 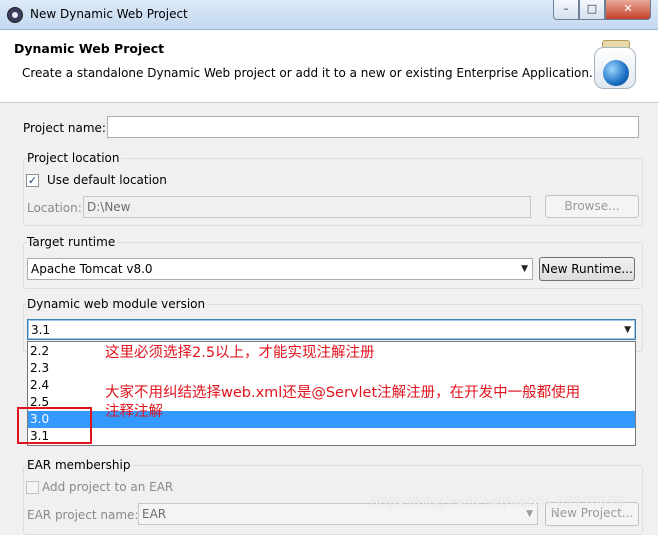 What do you see at coordinates (566, 10) in the screenshot?
I see `minimize-icon: –` at bounding box center [566, 10].